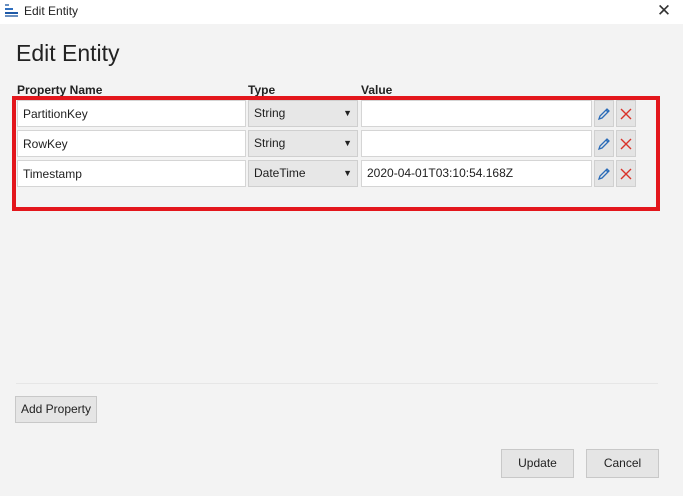 This screenshot has width=683, height=496. I want to click on page-title: Edit Entity, so click(68, 53).